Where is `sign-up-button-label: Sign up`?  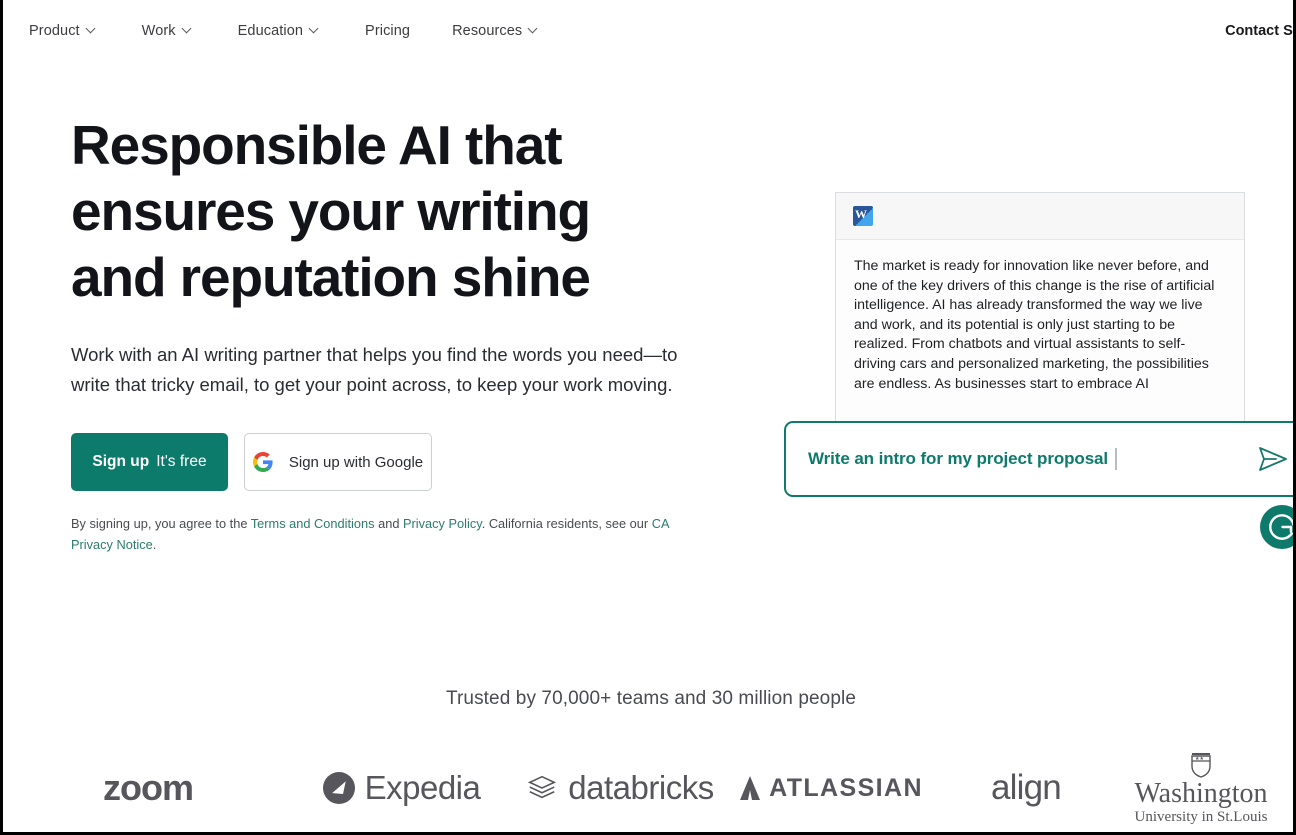
sign-up-button-label: Sign up is located at coordinates (121, 461).